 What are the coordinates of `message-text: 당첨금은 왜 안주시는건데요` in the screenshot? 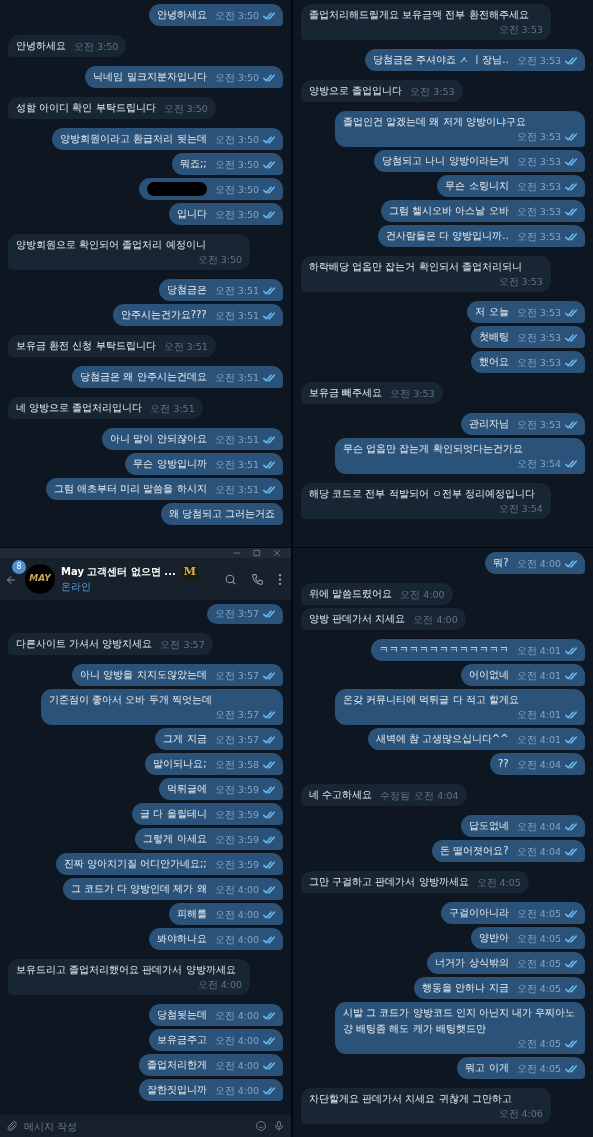 It's located at (143, 377).